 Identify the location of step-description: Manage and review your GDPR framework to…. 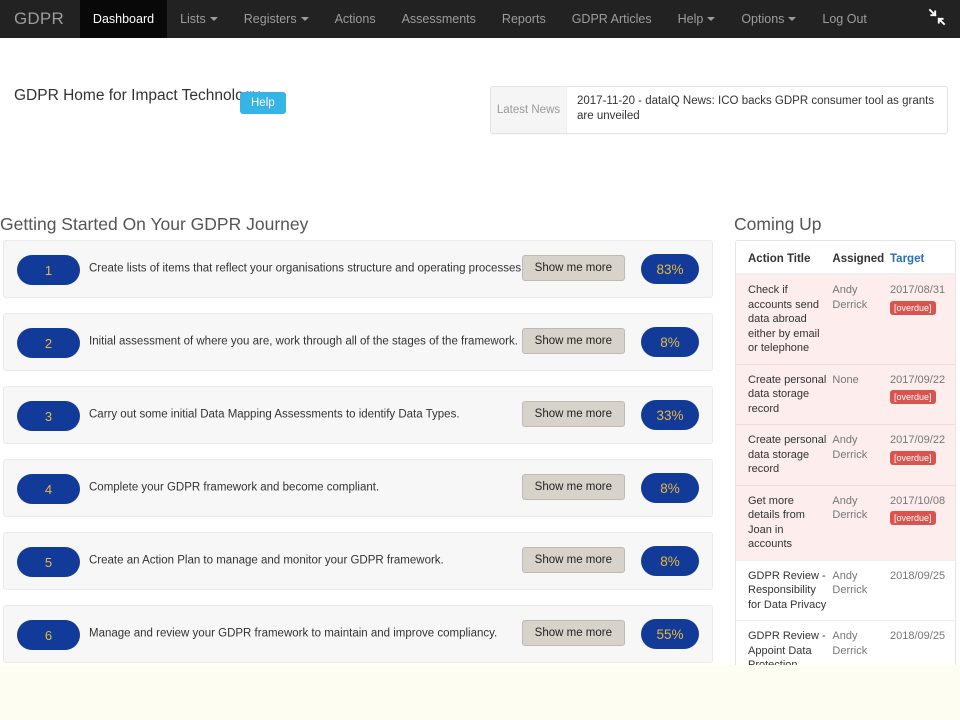
(293, 633).